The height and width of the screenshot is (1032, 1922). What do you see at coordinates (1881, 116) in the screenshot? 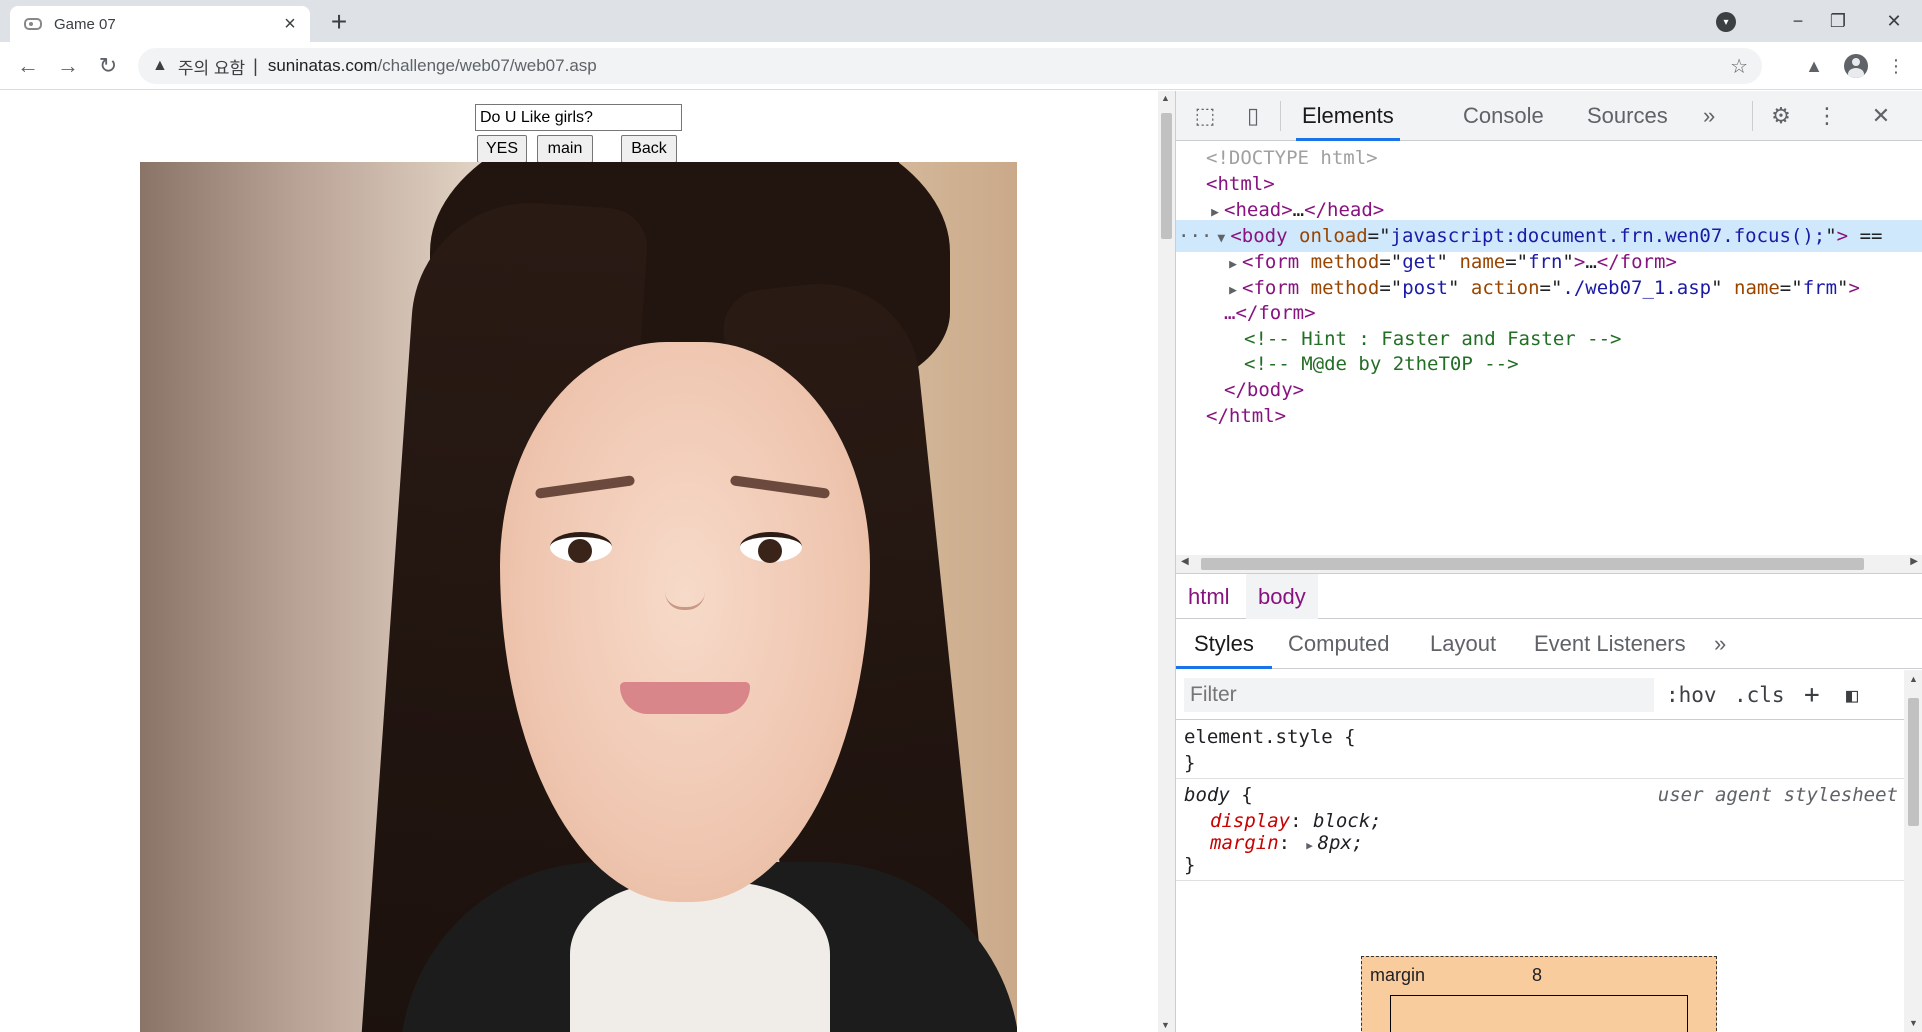
I see `close-devtools-icon: ✕` at bounding box center [1881, 116].